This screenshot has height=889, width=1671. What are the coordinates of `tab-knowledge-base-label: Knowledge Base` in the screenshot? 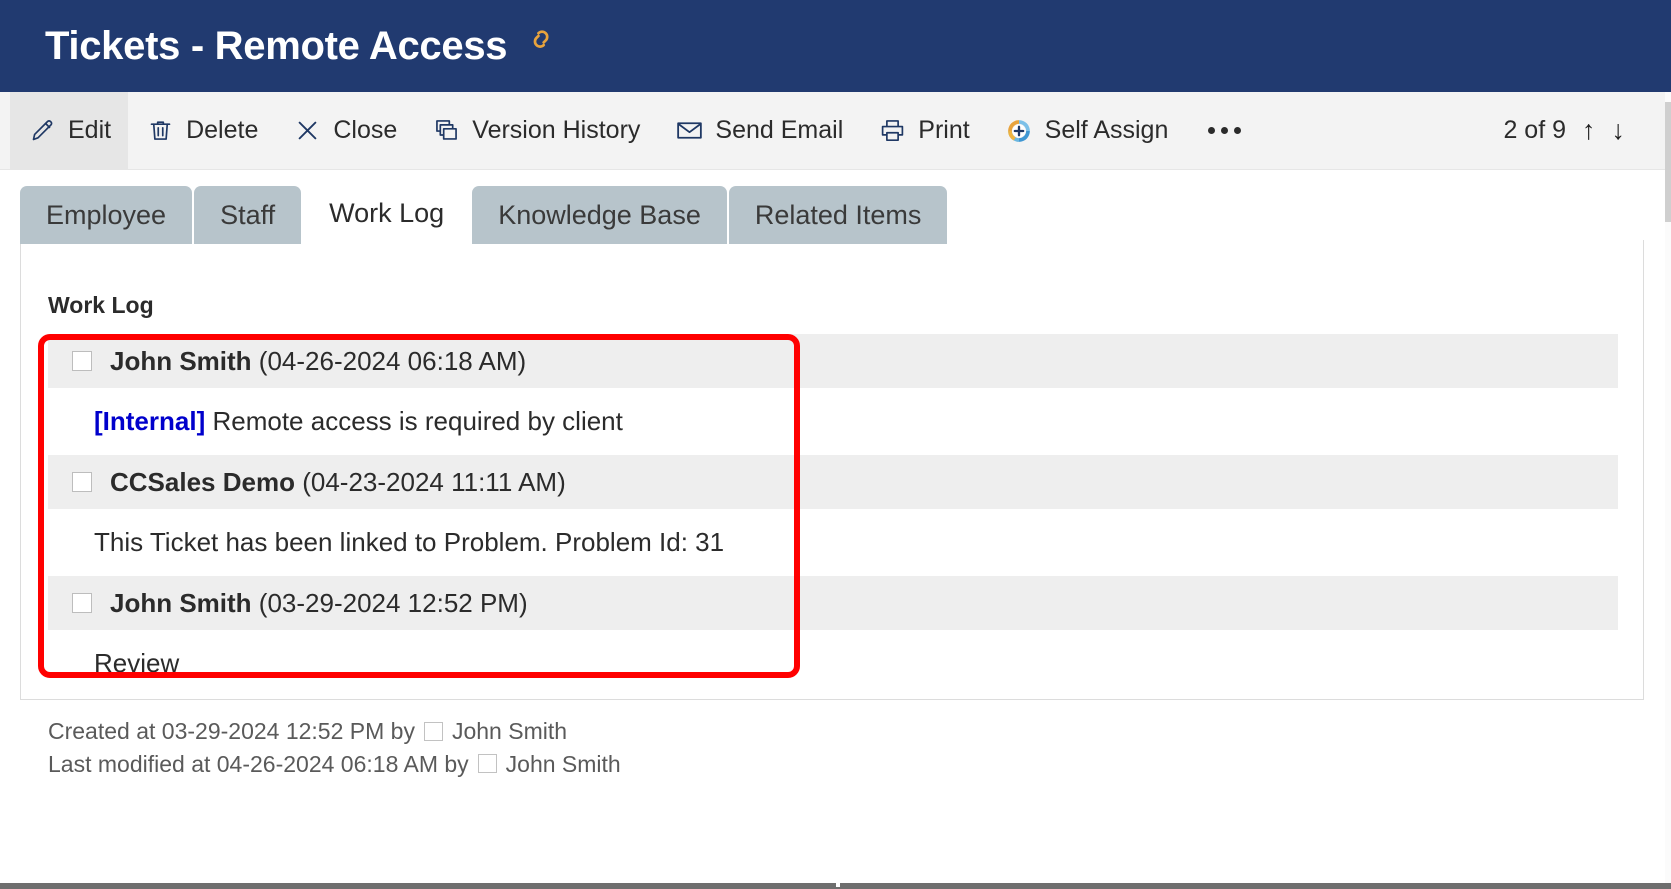 It's located at (599, 214).